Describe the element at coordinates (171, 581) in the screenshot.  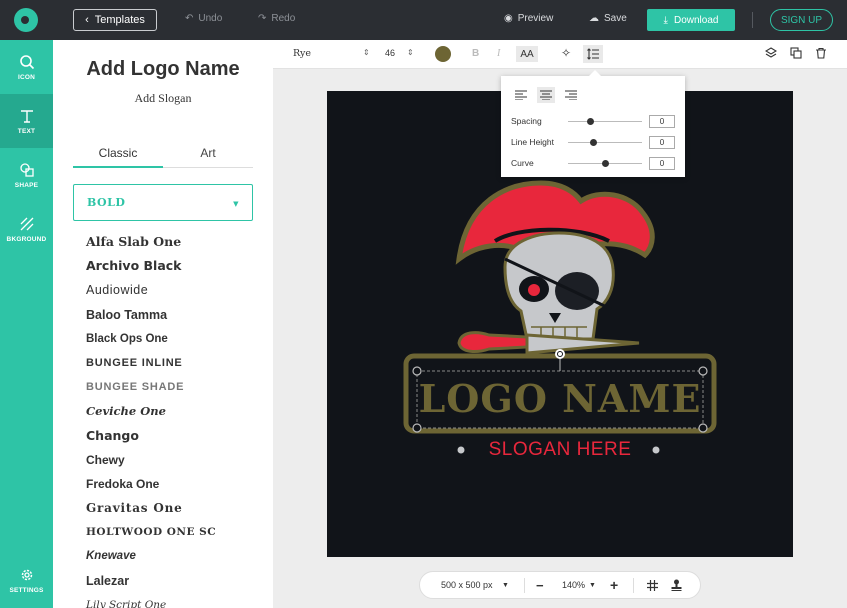
I see `font-item: Lalezar` at that location.